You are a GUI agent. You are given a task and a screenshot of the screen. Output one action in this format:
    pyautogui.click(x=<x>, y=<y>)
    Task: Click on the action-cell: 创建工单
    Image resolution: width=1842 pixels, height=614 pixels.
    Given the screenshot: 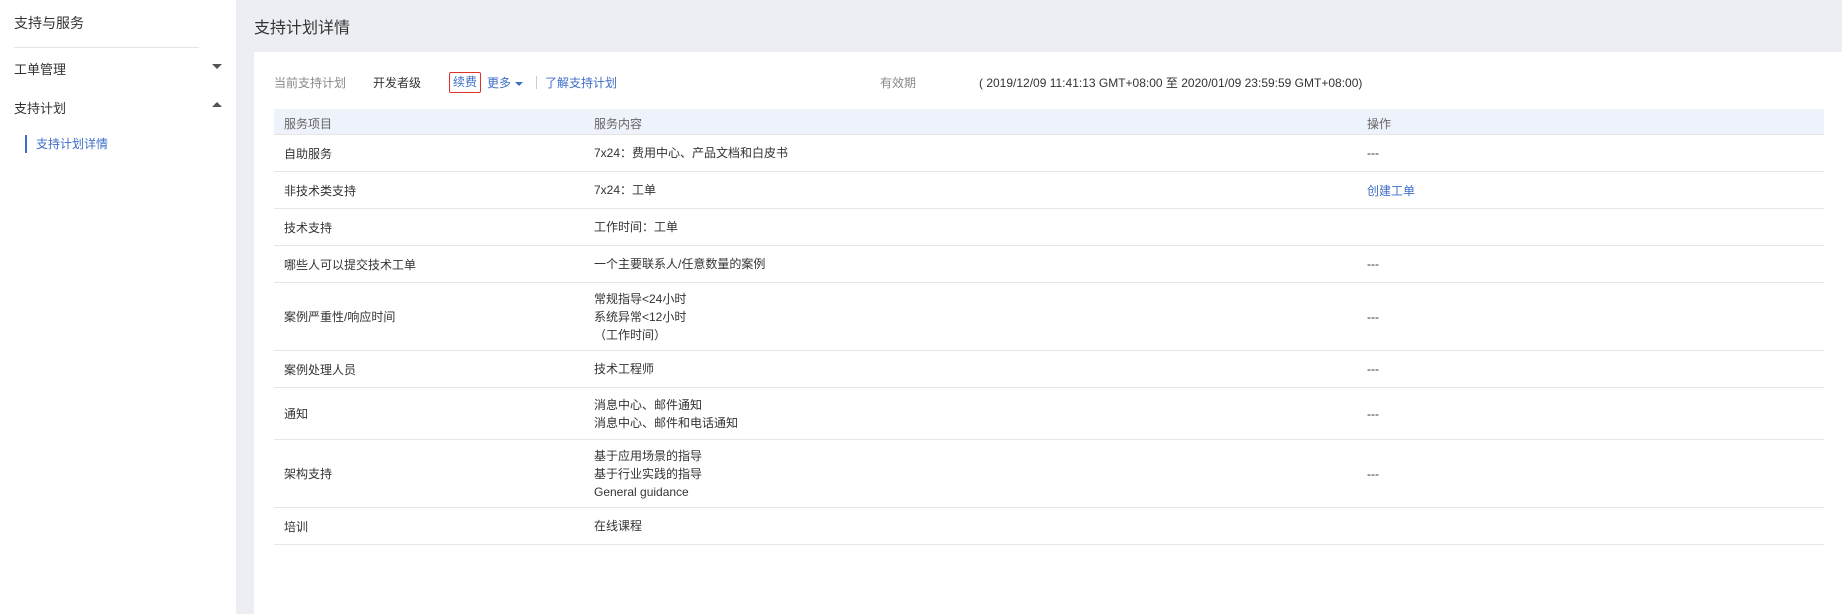 What is the action you would take?
    pyautogui.click(x=1391, y=190)
    